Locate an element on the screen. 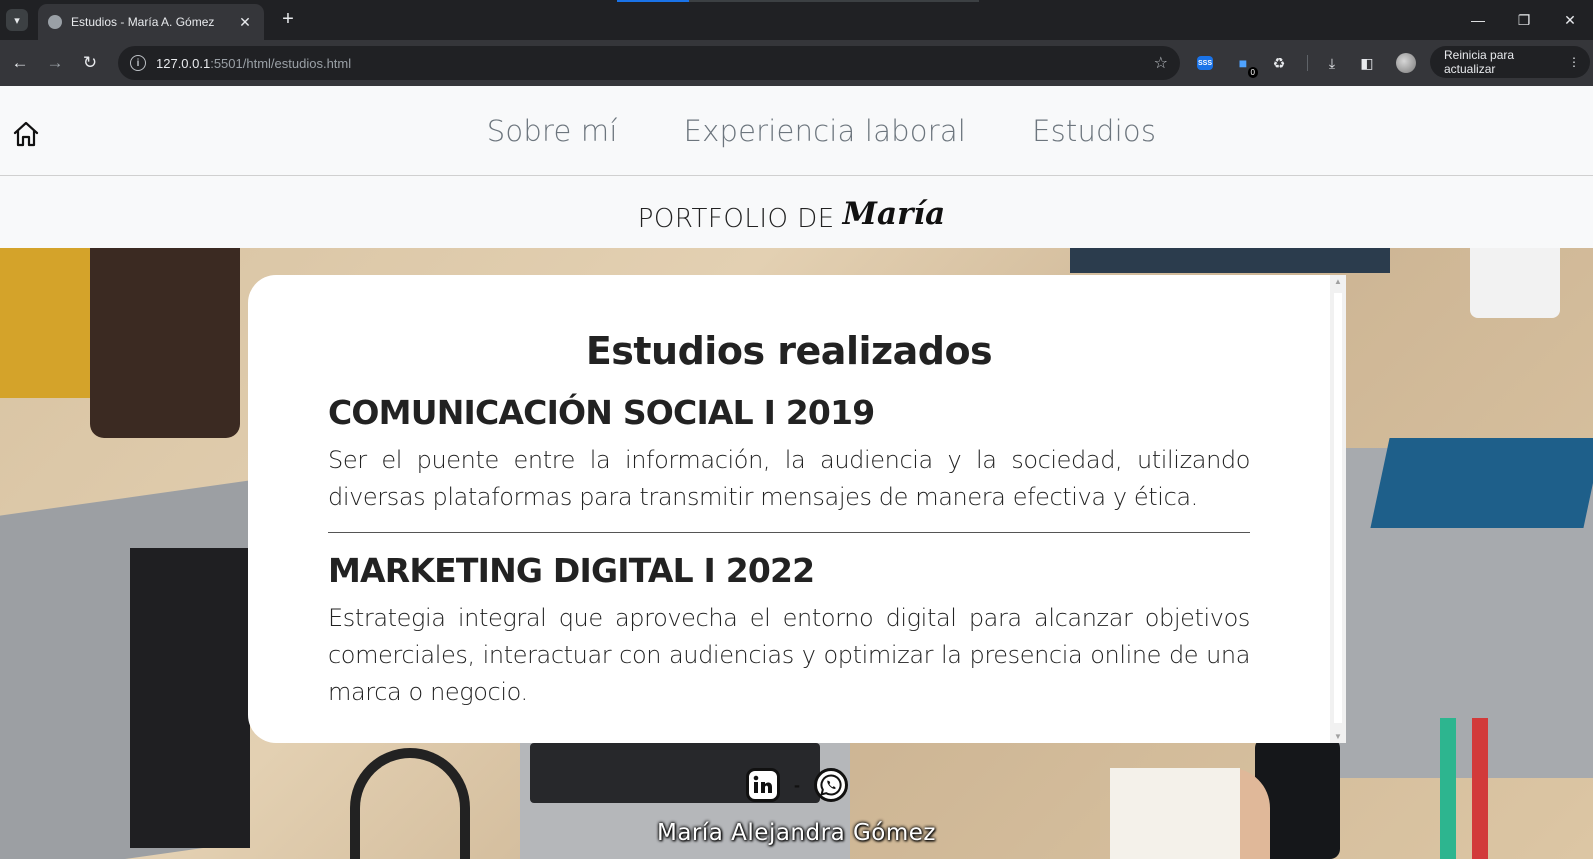 The height and width of the screenshot is (859, 1593). window-controls: — ❐ ✕ is located at coordinates (1524, 20).